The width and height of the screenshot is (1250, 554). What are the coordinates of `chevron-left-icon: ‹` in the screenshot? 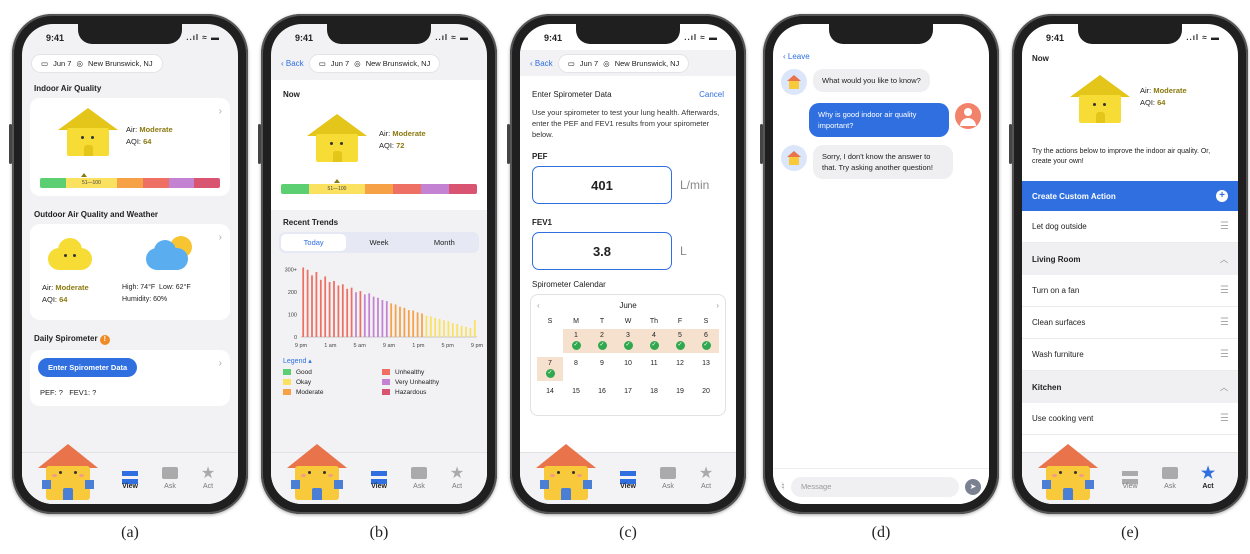 It's located at (538, 305).